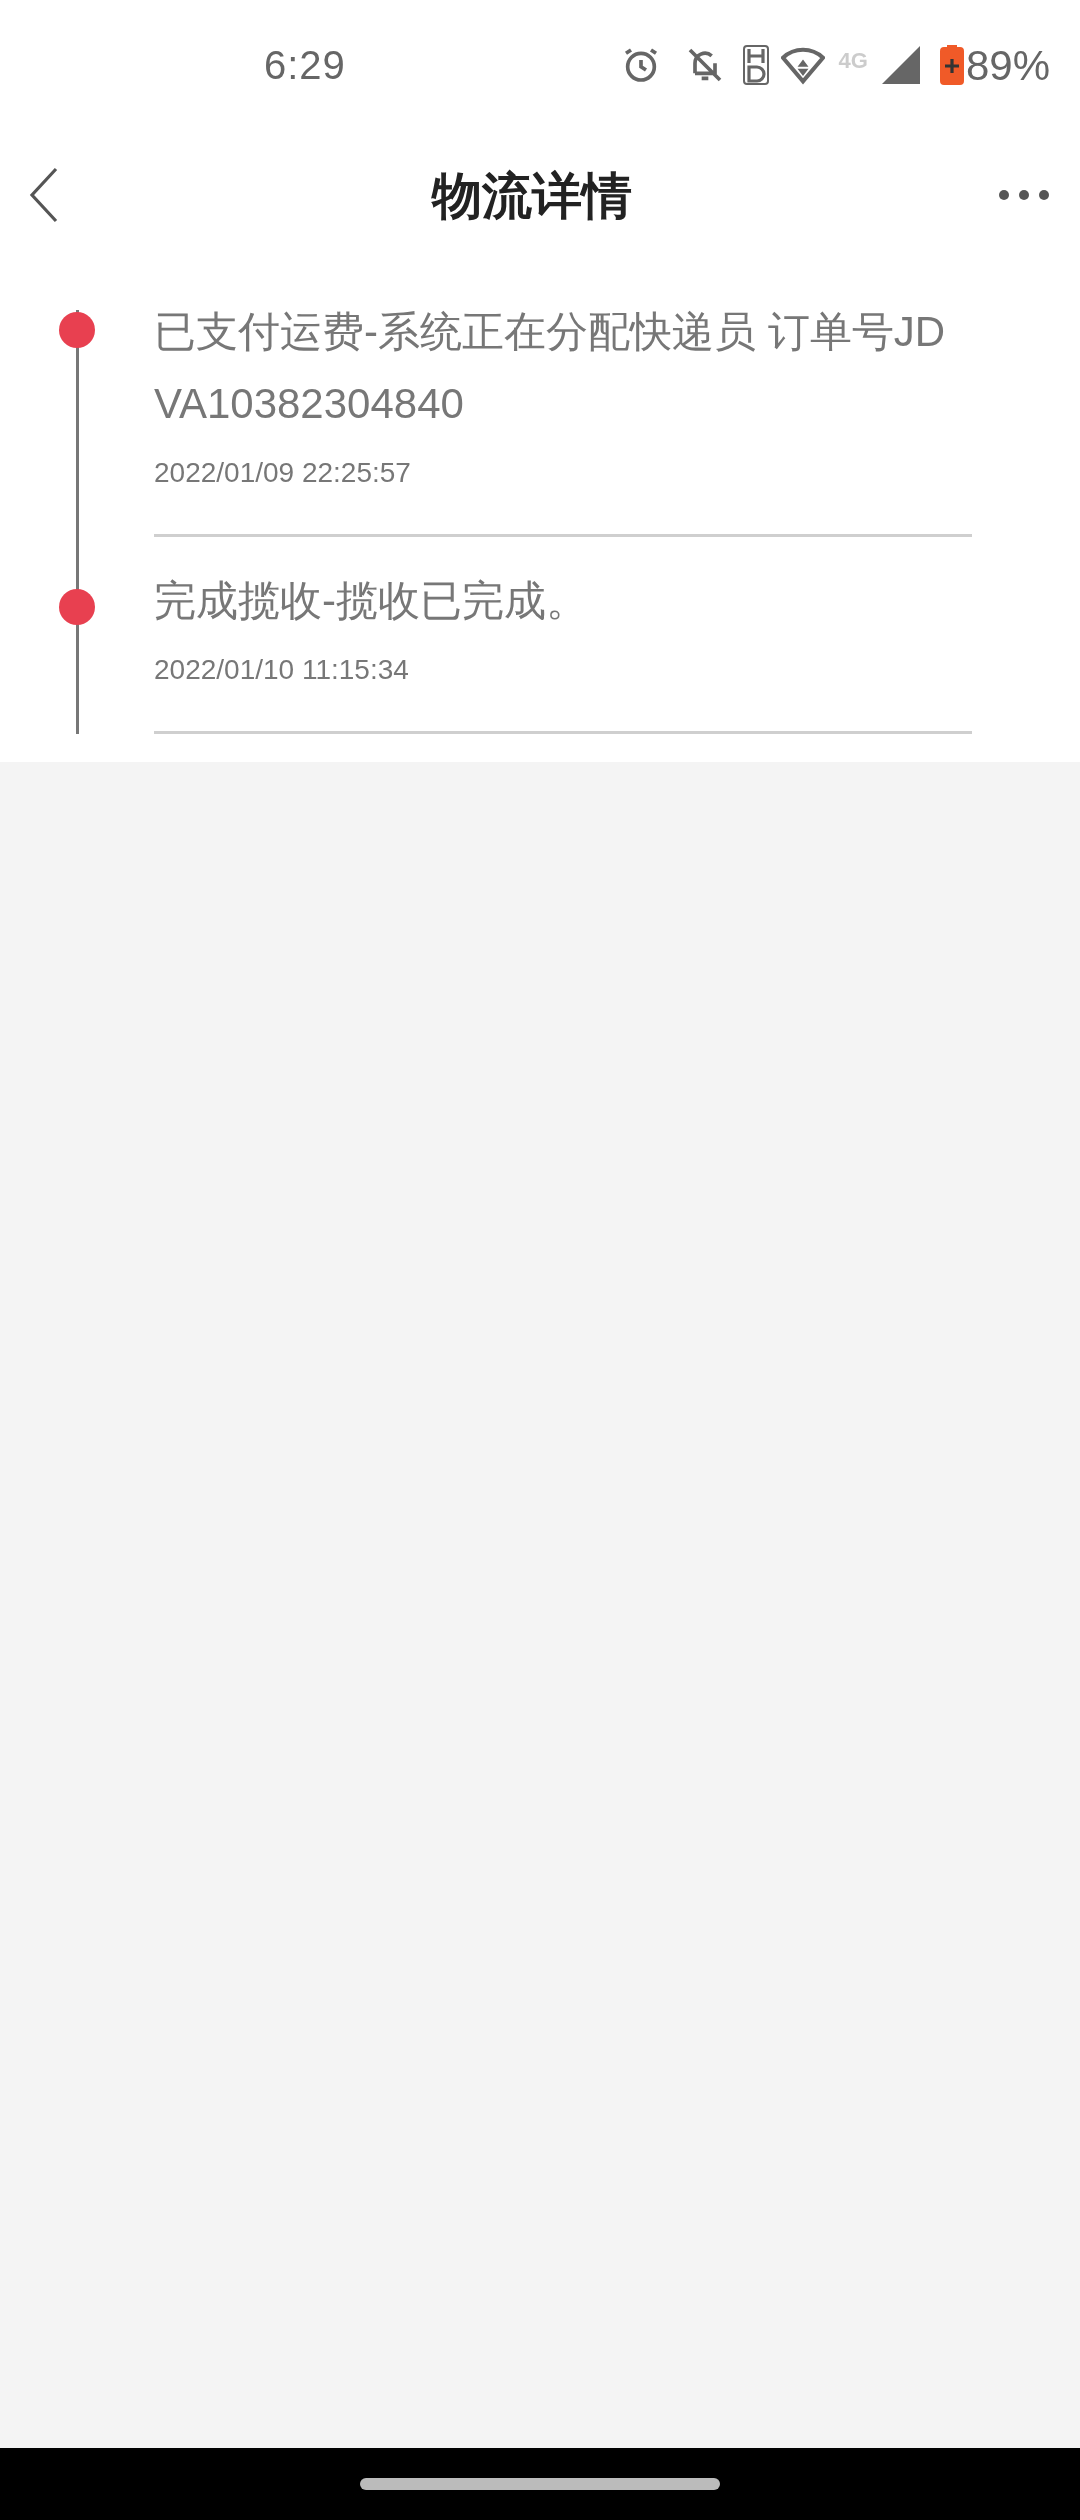 The width and height of the screenshot is (1080, 2520). Describe the element at coordinates (305, 65) in the screenshot. I see `status-time: 6:29` at that location.